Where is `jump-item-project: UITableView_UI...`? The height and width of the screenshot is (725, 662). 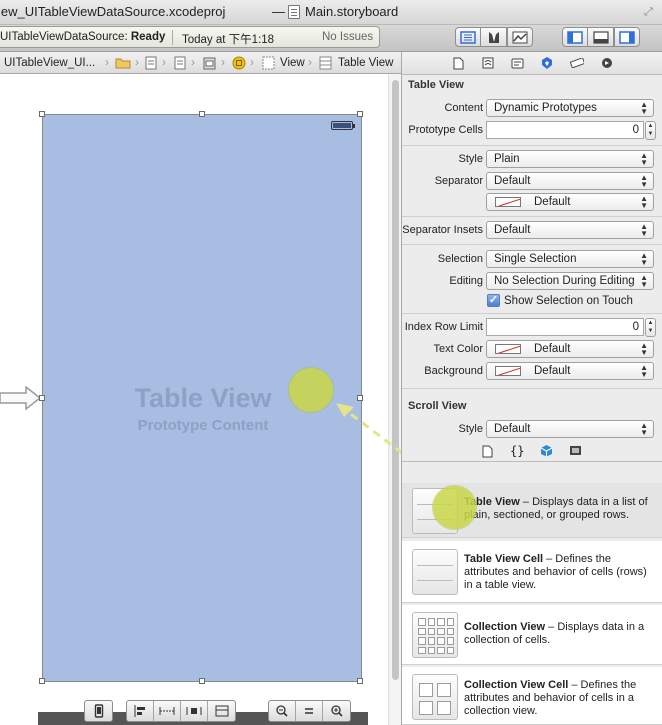 jump-item-project: UITableView_UI... is located at coordinates (49, 63).